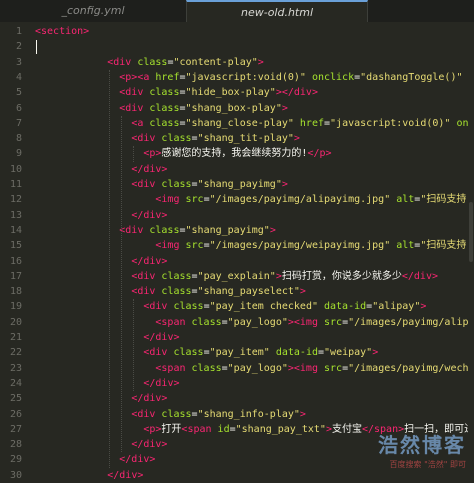 The width and height of the screenshot is (474, 483). I want to click on line-number: 6, so click(18, 108).